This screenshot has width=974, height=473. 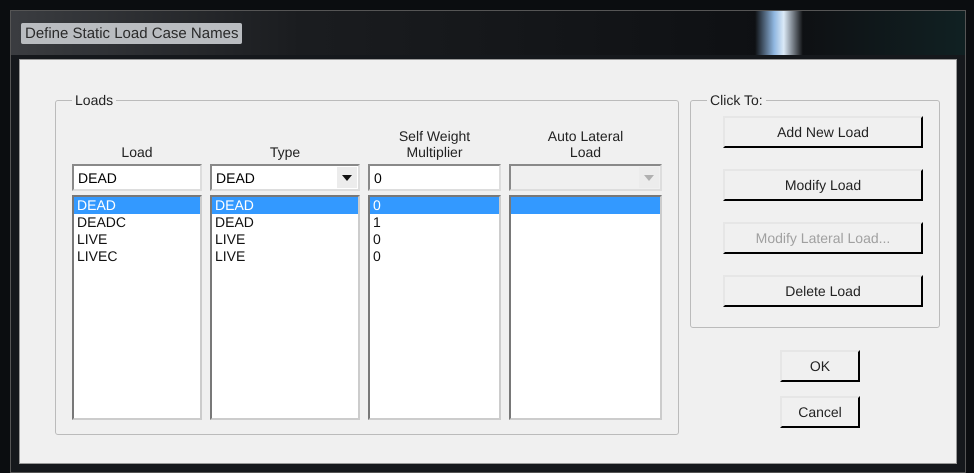 What do you see at coordinates (736, 100) in the screenshot?
I see `group-label: Click To:` at bounding box center [736, 100].